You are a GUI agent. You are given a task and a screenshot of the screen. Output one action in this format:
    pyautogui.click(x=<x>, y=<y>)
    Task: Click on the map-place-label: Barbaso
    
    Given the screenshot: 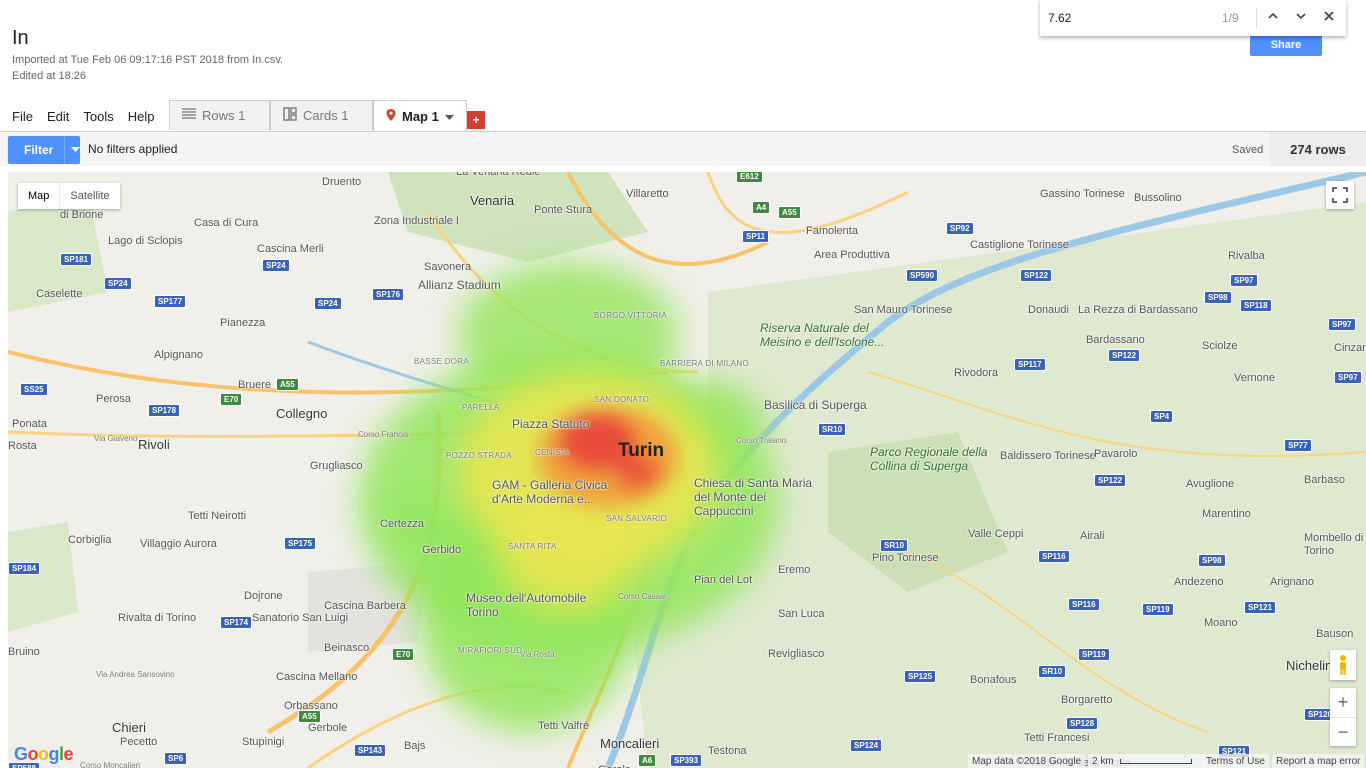 What is the action you would take?
    pyautogui.click(x=1324, y=480)
    